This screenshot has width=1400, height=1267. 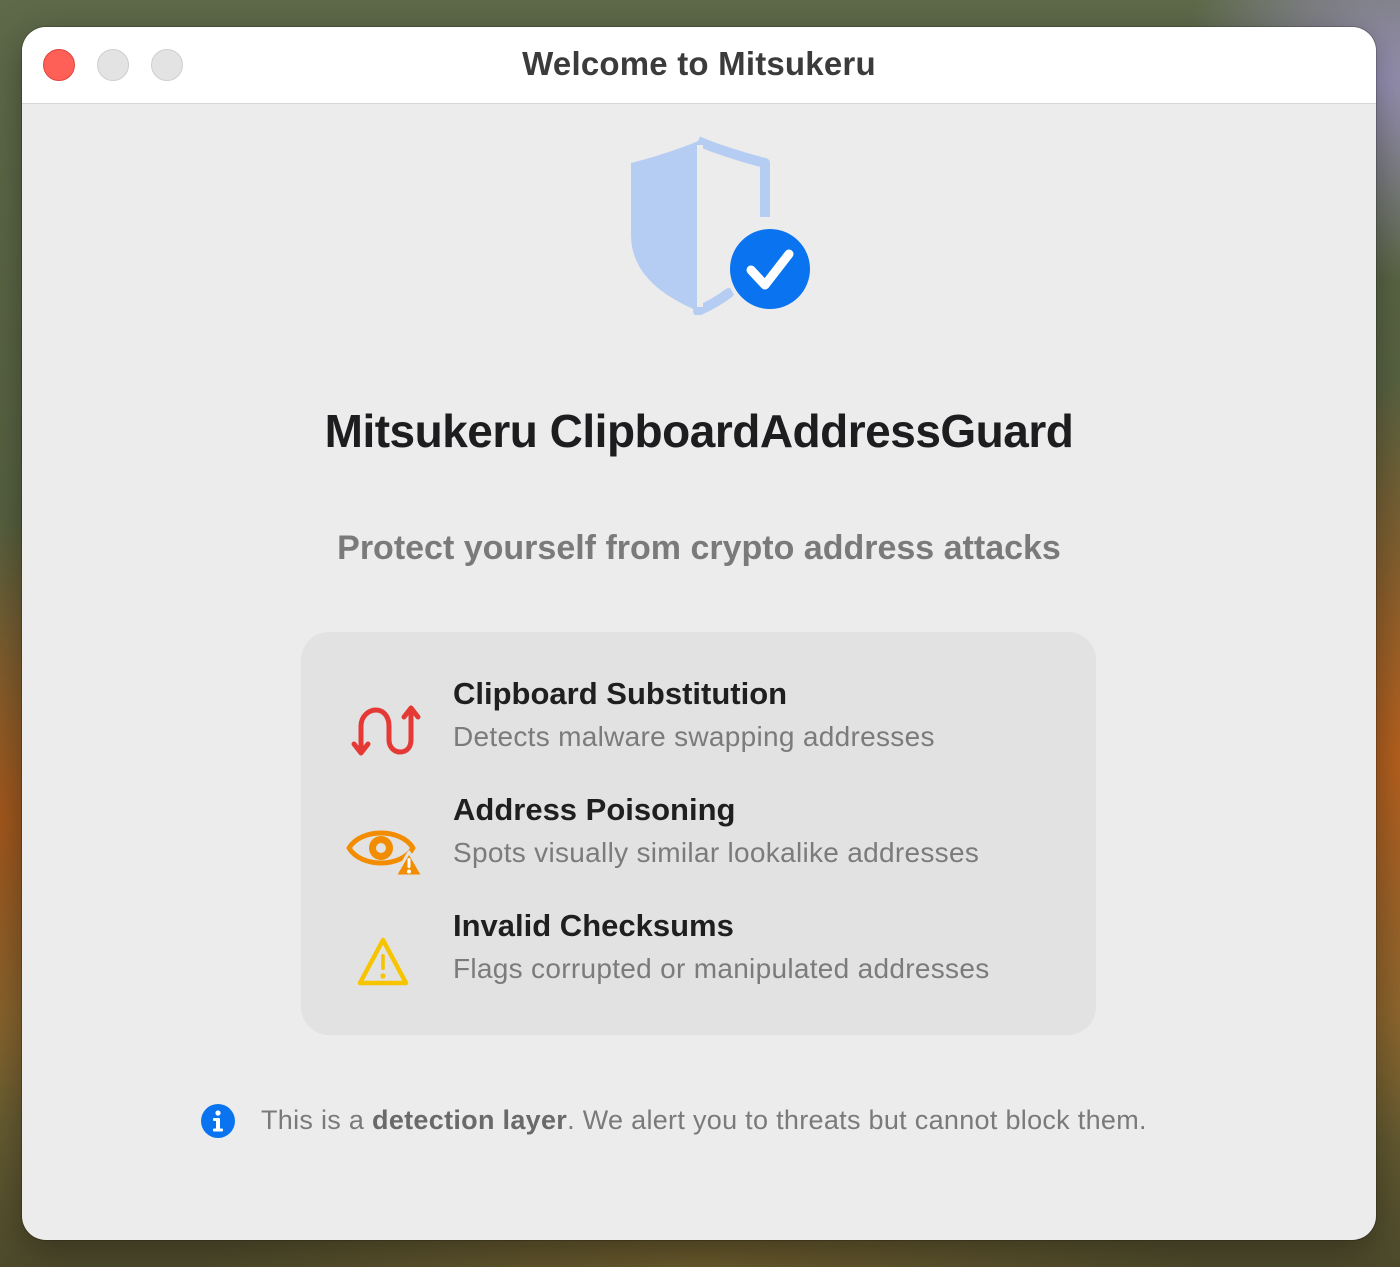 What do you see at coordinates (386, 730) in the screenshot?
I see `arrow-swap-icon` at bounding box center [386, 730].